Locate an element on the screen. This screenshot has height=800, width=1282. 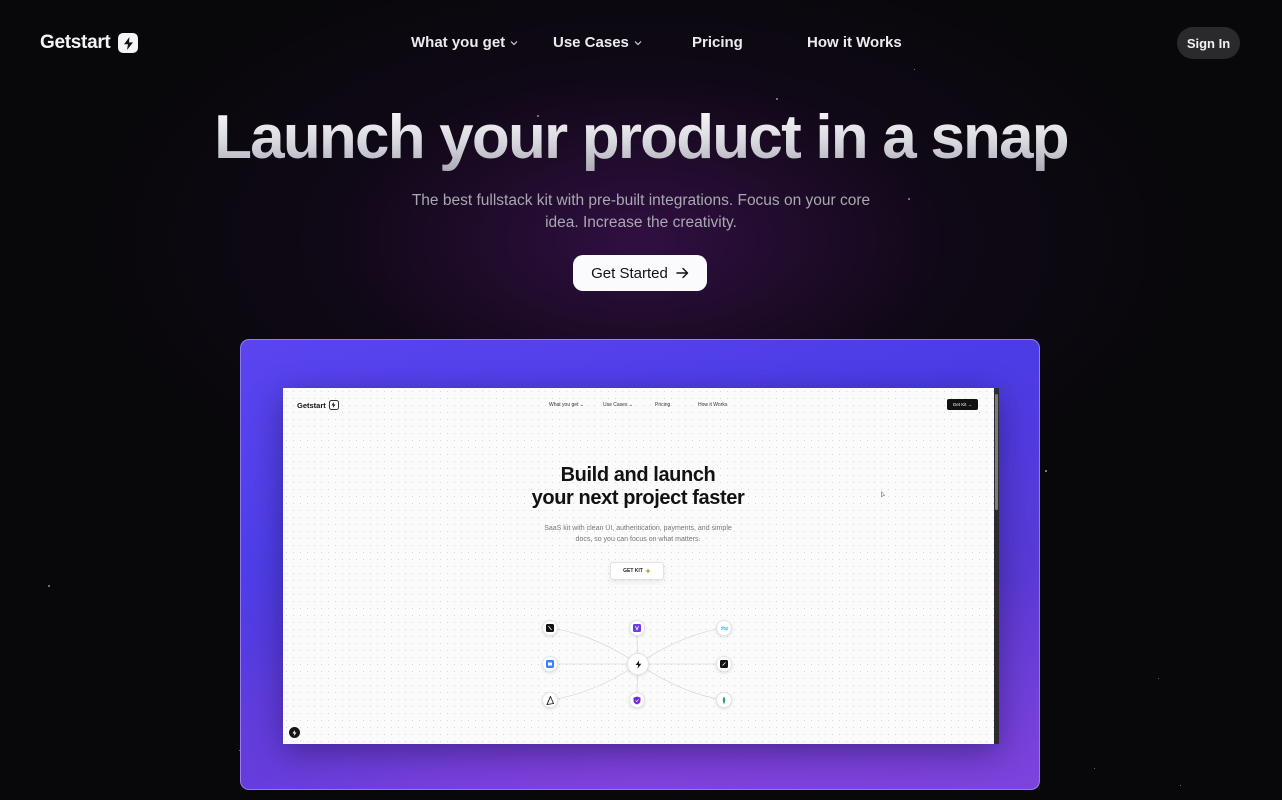
nav-item-pricing: Pricing is located at coordinates (717, 42).